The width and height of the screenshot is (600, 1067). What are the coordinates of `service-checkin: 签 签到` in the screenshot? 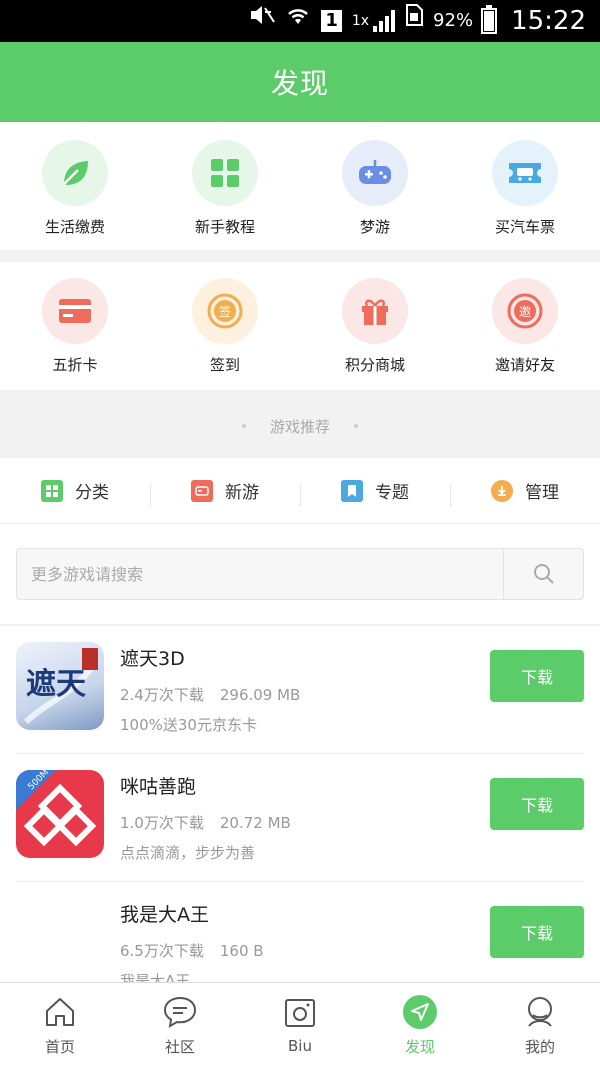 It's located at (225, 334).